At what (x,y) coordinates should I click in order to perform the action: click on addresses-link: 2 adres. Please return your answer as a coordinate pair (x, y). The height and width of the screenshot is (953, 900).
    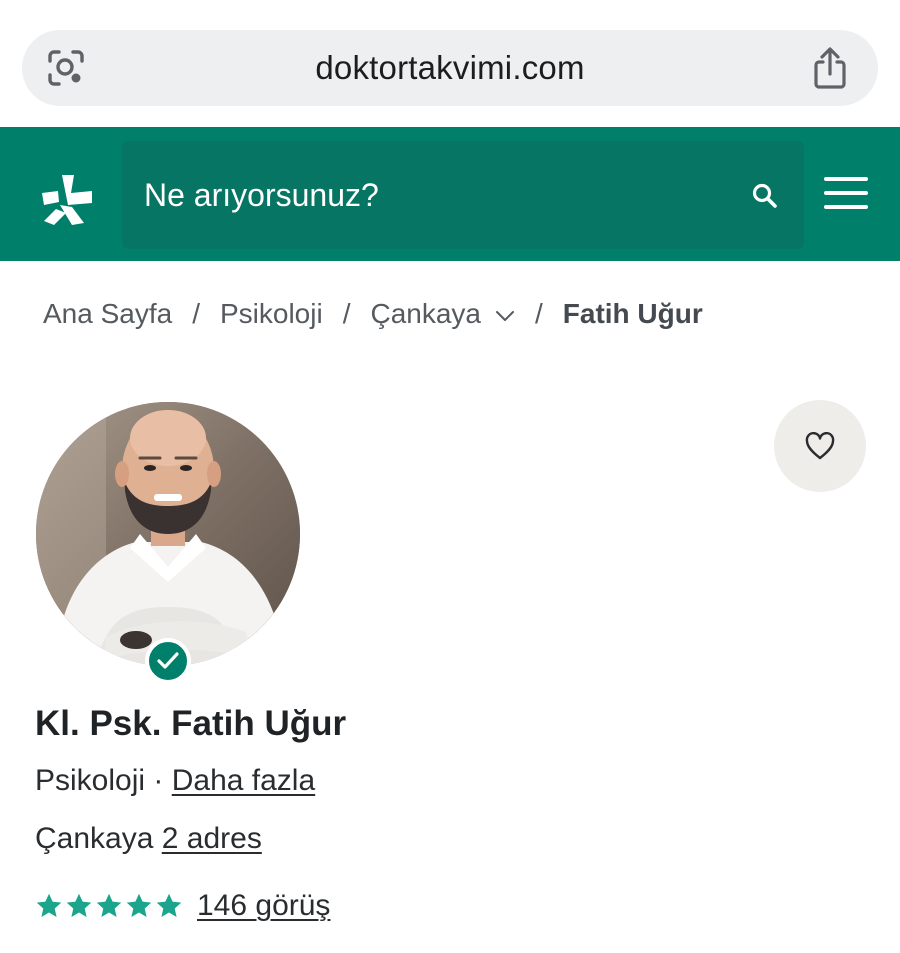
    Looking at the image, I should click on (212, 838).